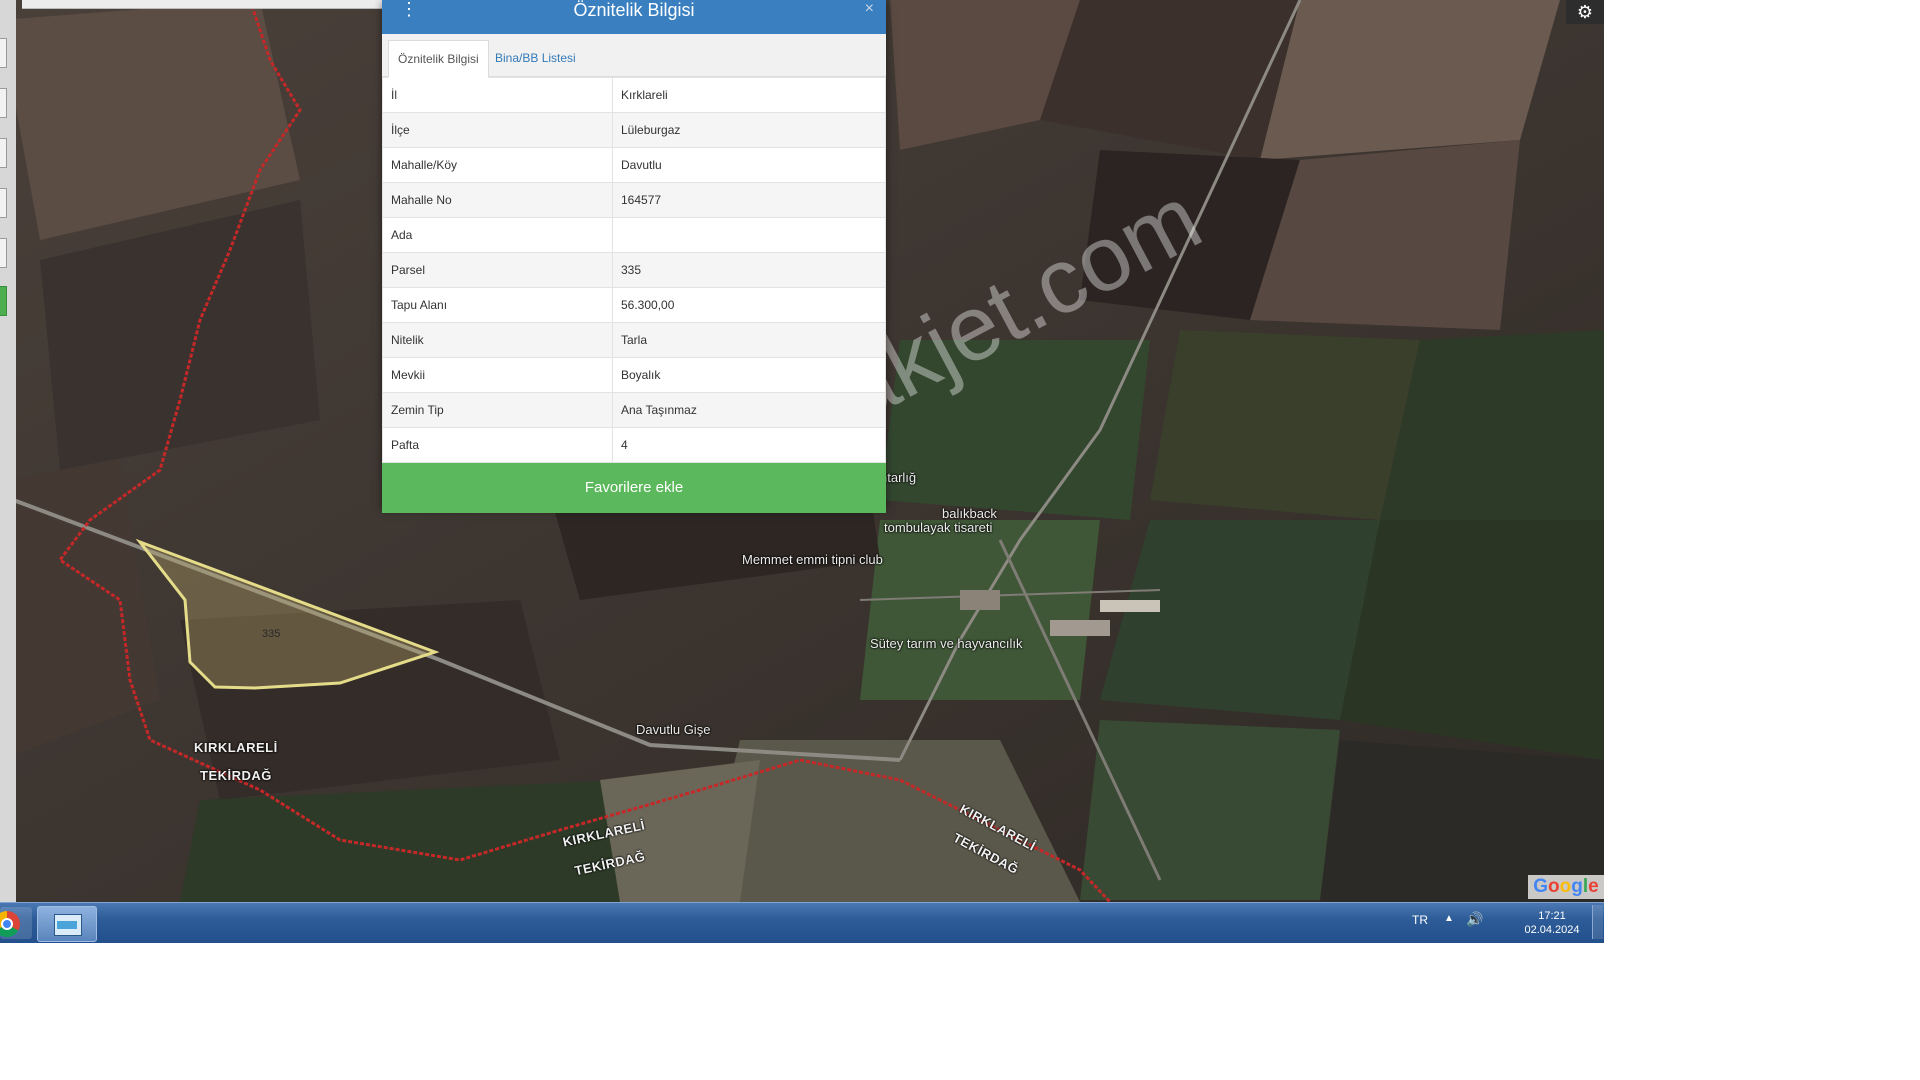 The height and width of the screenshot is (1080, 1920). Describe the element at coordinates (497, 95) in the screenshot. I see `attribute-key: İl` at that location.